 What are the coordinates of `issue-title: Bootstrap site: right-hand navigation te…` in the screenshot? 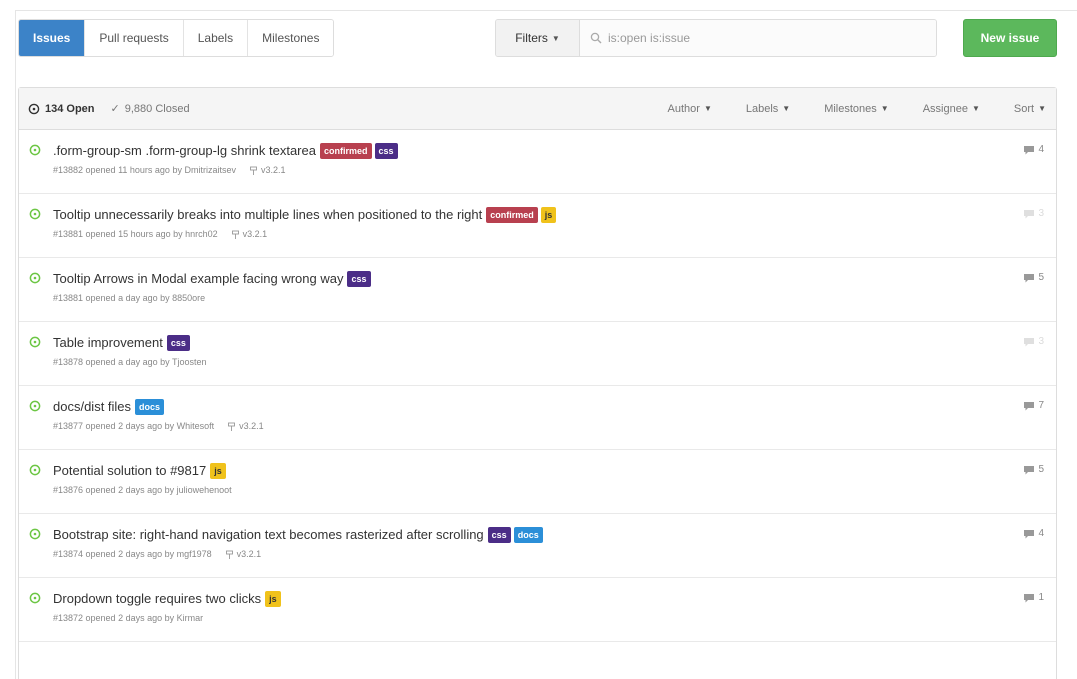 It's located at (268, 534).